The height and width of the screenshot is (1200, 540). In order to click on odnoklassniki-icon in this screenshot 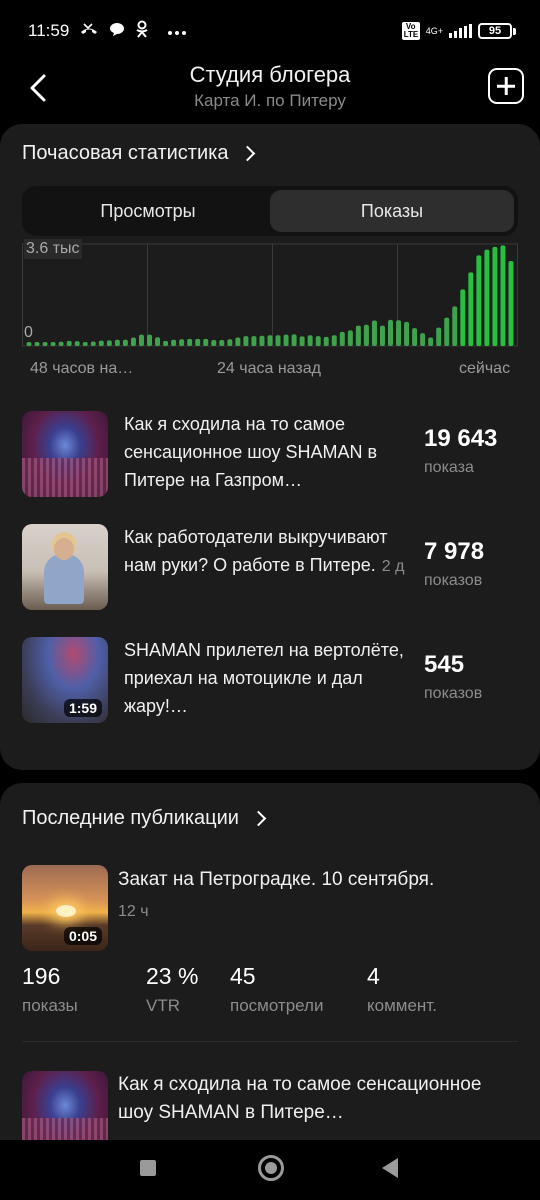, I will do `click(142, 31)`.